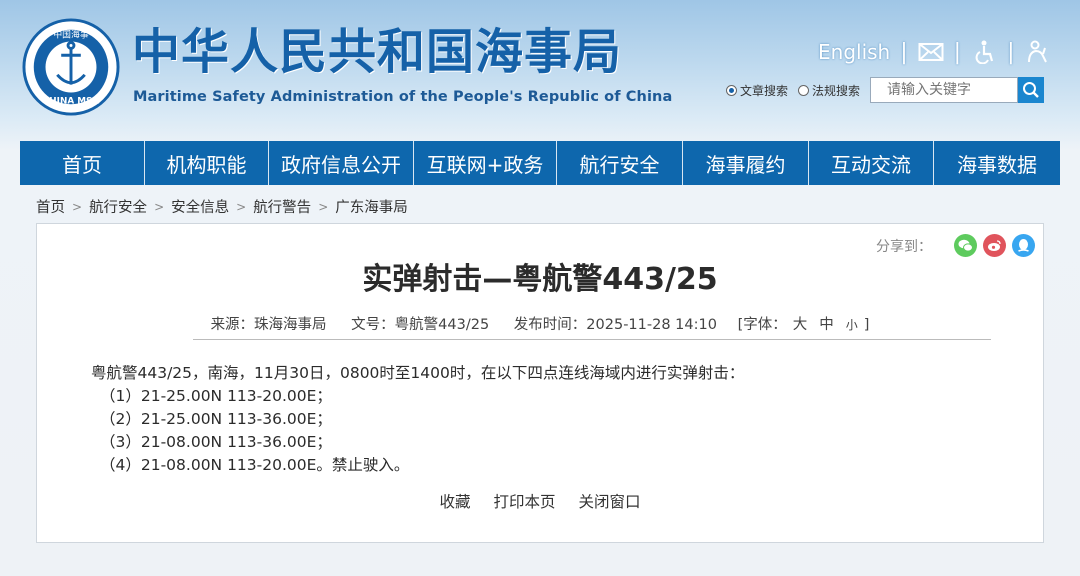 This screenshot has width=1080, height=576. Describe the element at coordinates (485, 163) in the screenshot. I see `nav-item-internet-gov: 互联网+政务` at that location.